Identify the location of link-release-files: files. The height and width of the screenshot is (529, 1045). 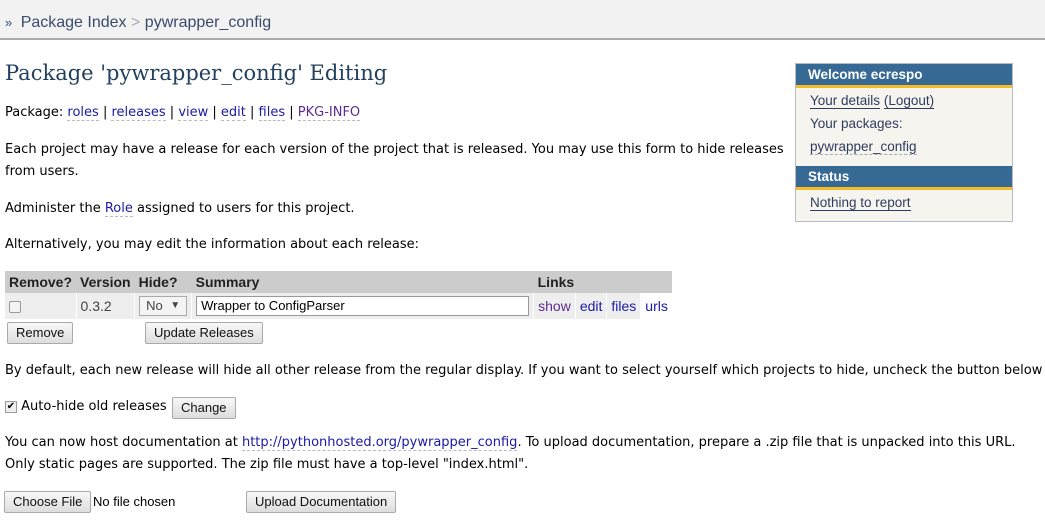
(623, 306).